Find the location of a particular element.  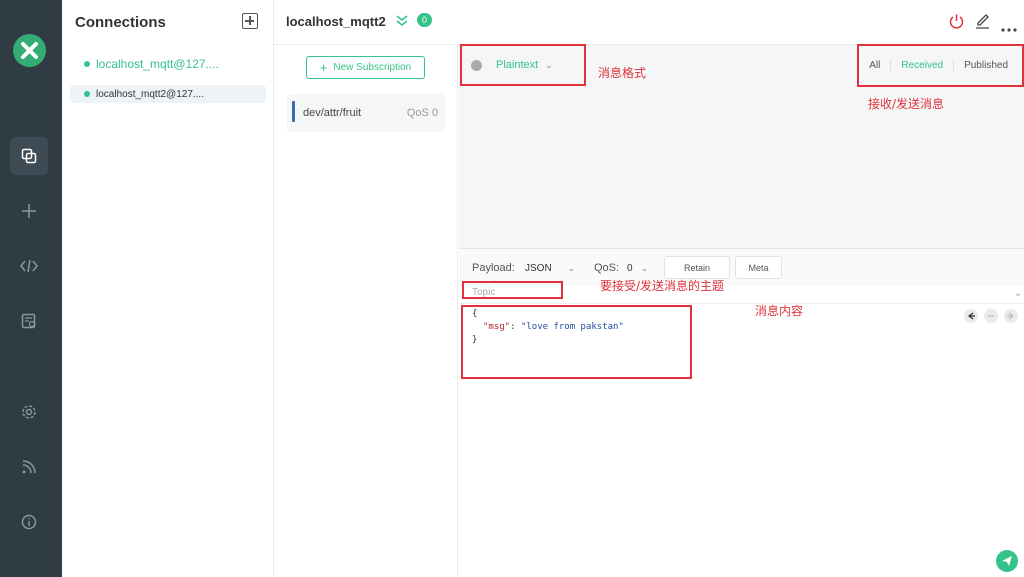

annotation-format-label: 消息格式 is located at coordinates (622, 73).